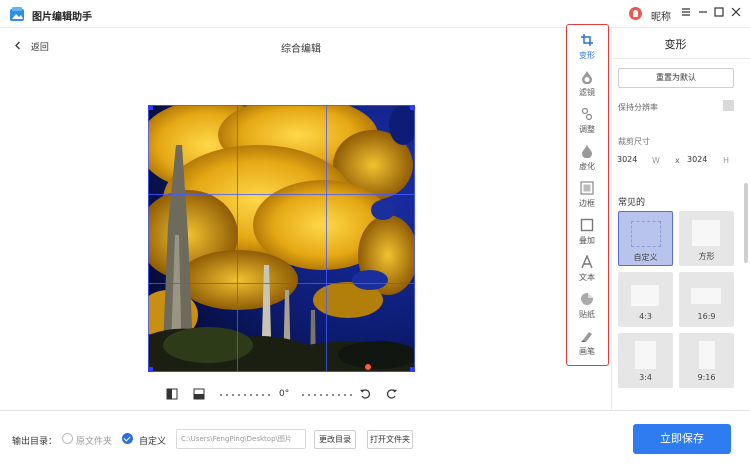  I want to click on crop-size-label: 裁剪尺寸, so click(634, 141).